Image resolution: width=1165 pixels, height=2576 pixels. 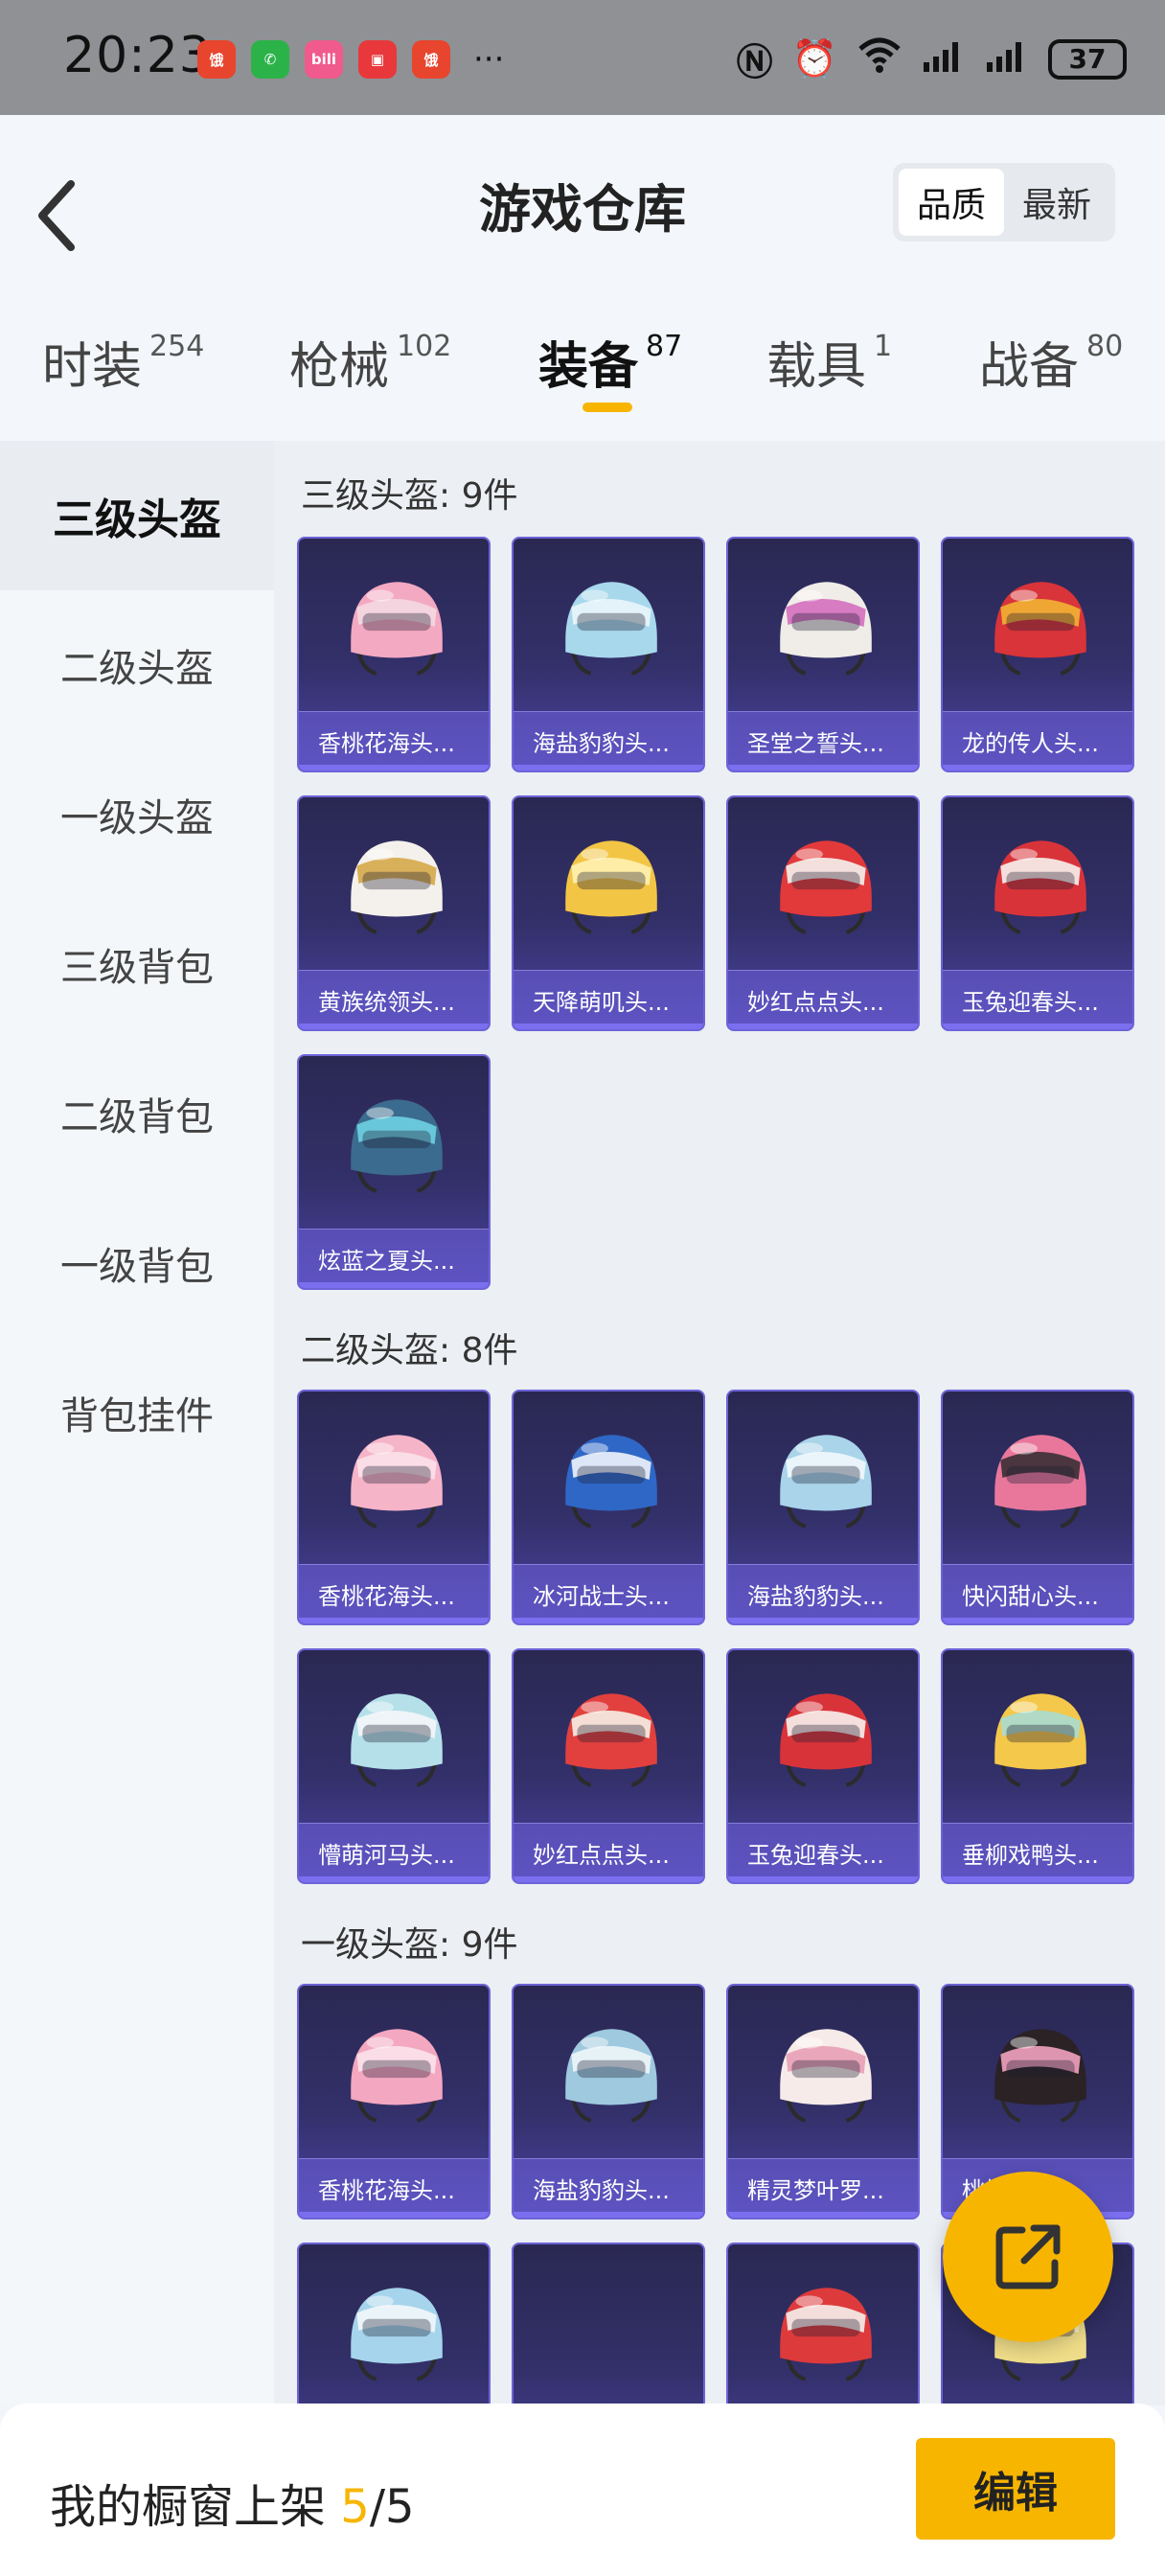 What do you see at coordinates (177, 346) in the screenshot?
I see `tab-count: 254` at bounding box center [177, 346].